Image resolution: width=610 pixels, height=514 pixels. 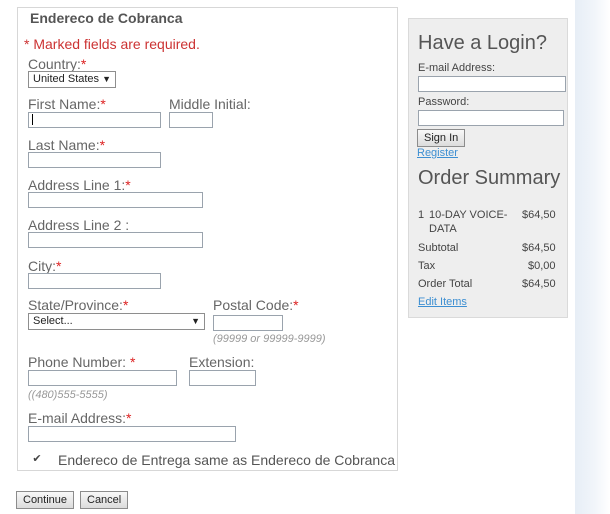 I want to click on item-qty: 1, so click(x=421, y=215).